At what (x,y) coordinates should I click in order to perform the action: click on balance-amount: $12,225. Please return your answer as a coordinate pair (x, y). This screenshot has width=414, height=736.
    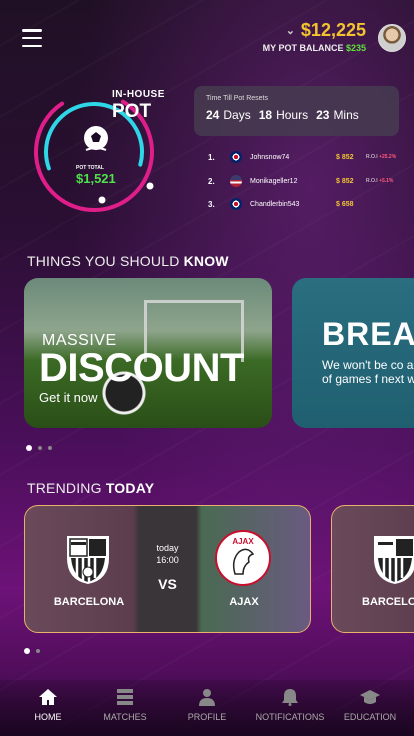
    Looking at the image, I should click on (333, 30).